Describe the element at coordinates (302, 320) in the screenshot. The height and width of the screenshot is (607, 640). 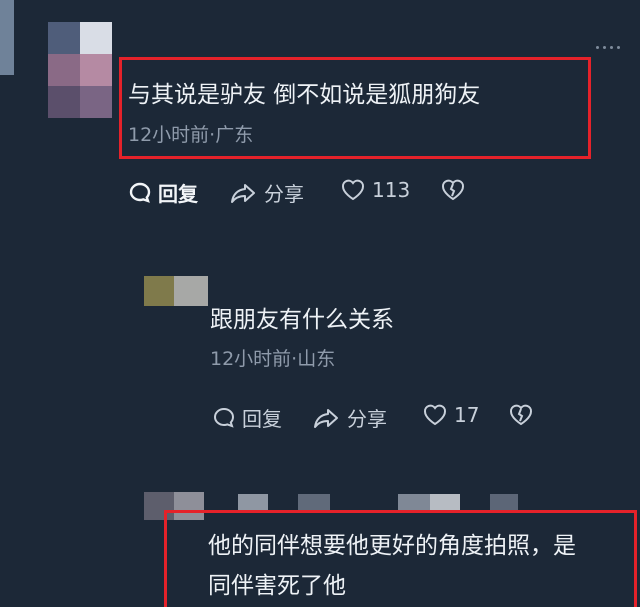
I see `comment-text: 跟朋友有什么关系` at that location.